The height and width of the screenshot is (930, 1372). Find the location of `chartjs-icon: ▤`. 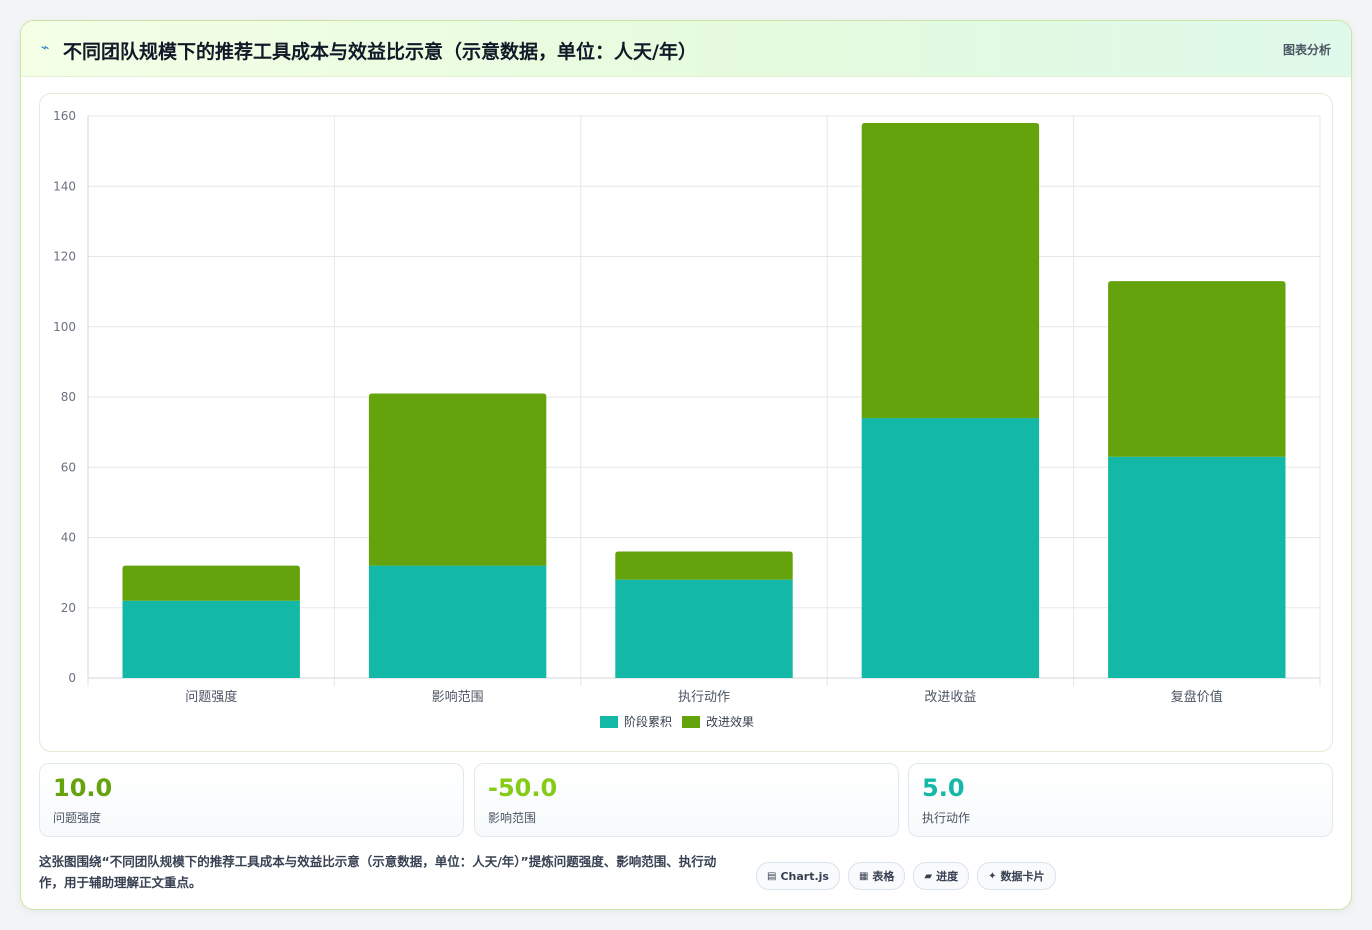

chartjs-icon: ▤ is located at coordinates (772, 876).